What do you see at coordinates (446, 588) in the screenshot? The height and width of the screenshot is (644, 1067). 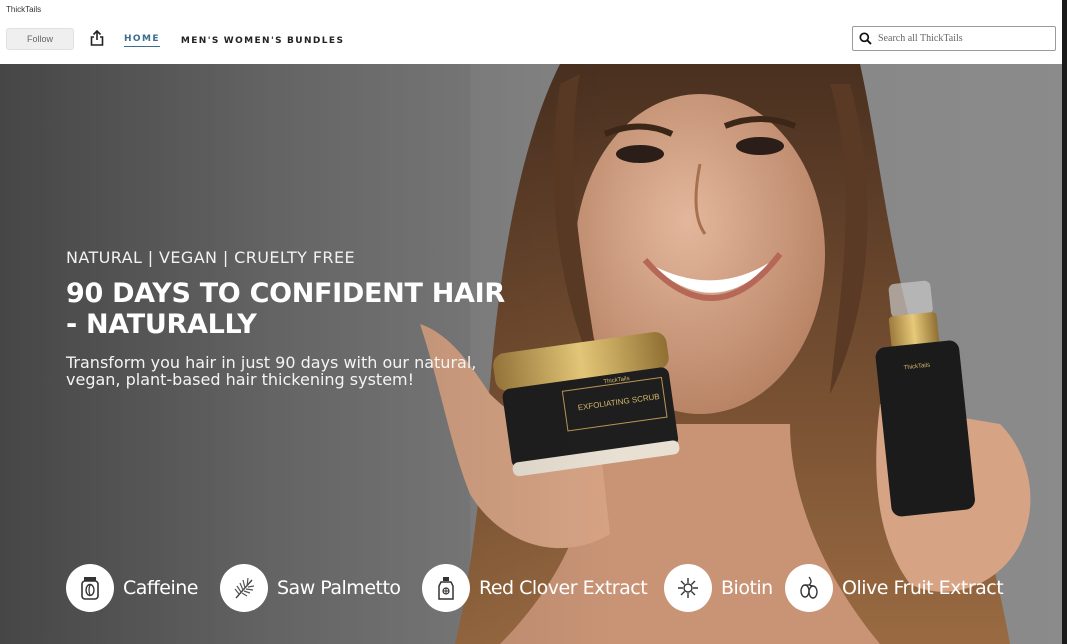 I see `red-clover-icon` at bounding box center [446, 588].